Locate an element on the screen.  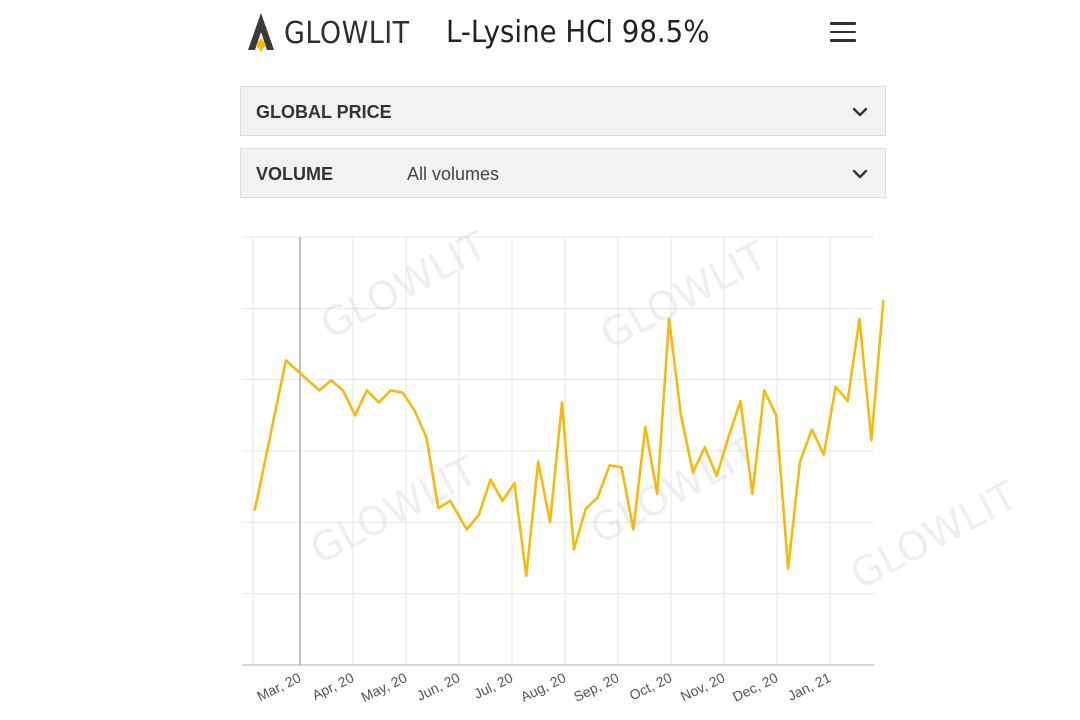
x-tick-label: Jul, 20 is located at coordinates (493, 685).